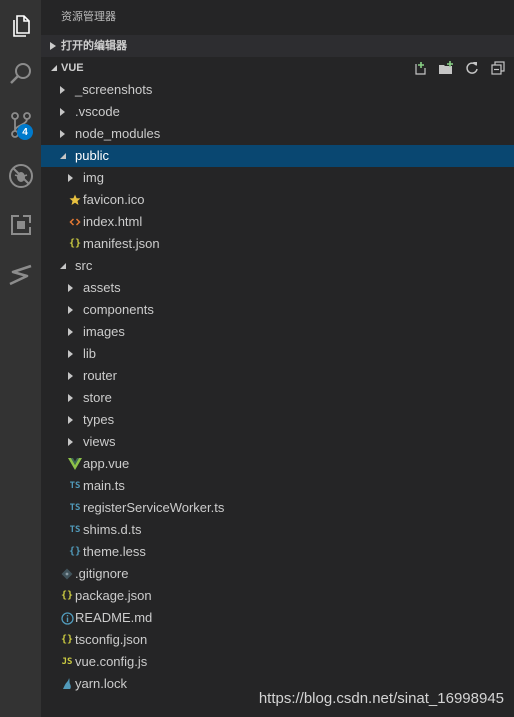 This screenshot has height=717, width=514. What do you see at coordinates (102, 573) in the screenshot?
I see `tree-item-label: .gitignore` at bounding box center [102, 573].